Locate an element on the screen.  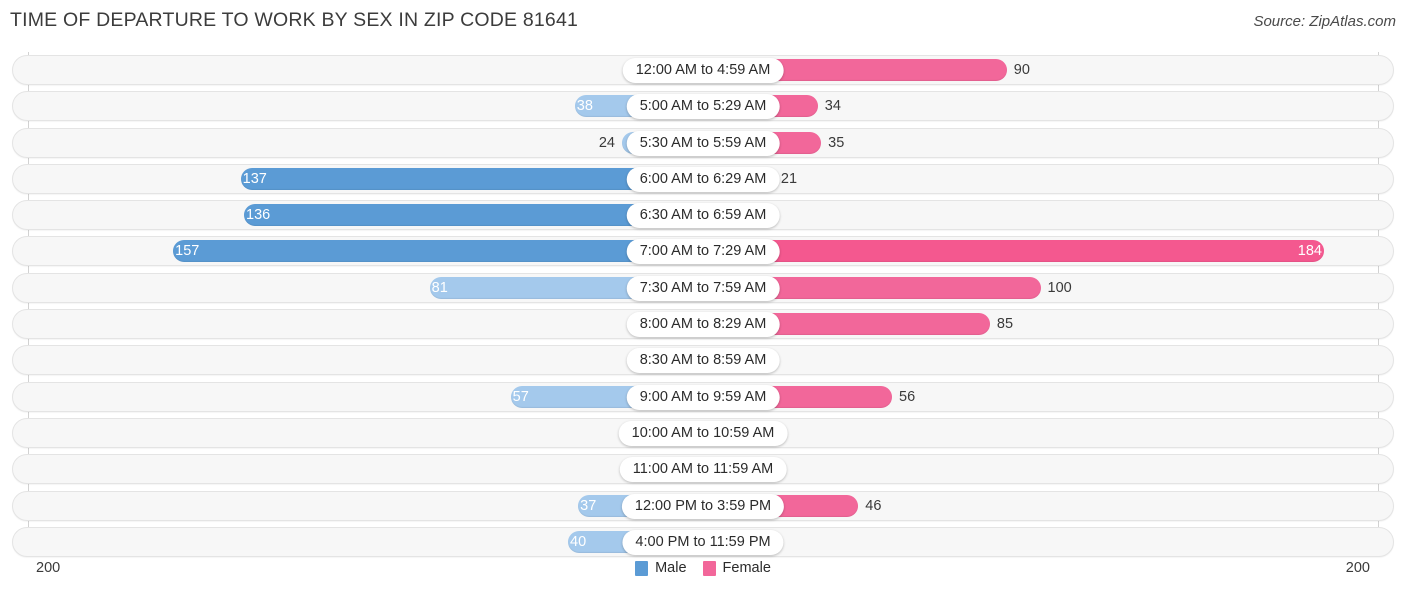
category-label: 5:30 AM to 5:59 AM is located at coordinates (703, 143).